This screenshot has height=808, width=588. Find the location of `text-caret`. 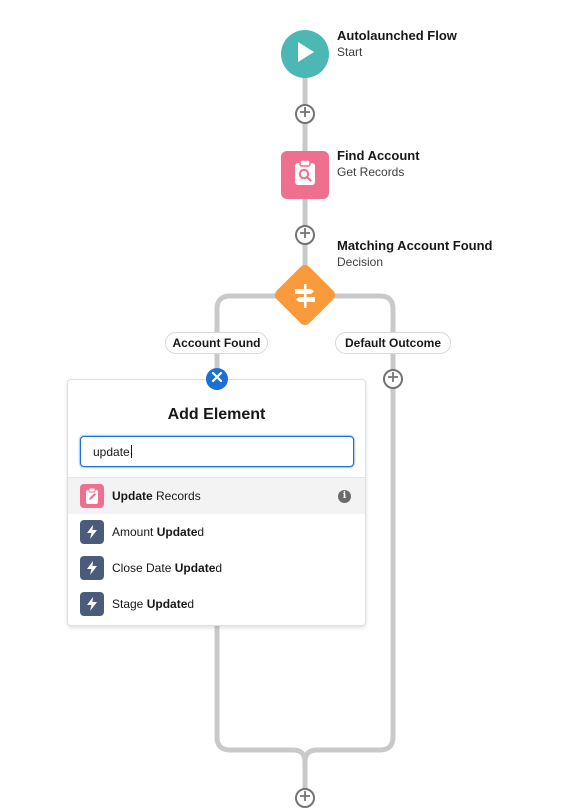

text-caret is located at coordinates (131, 451).